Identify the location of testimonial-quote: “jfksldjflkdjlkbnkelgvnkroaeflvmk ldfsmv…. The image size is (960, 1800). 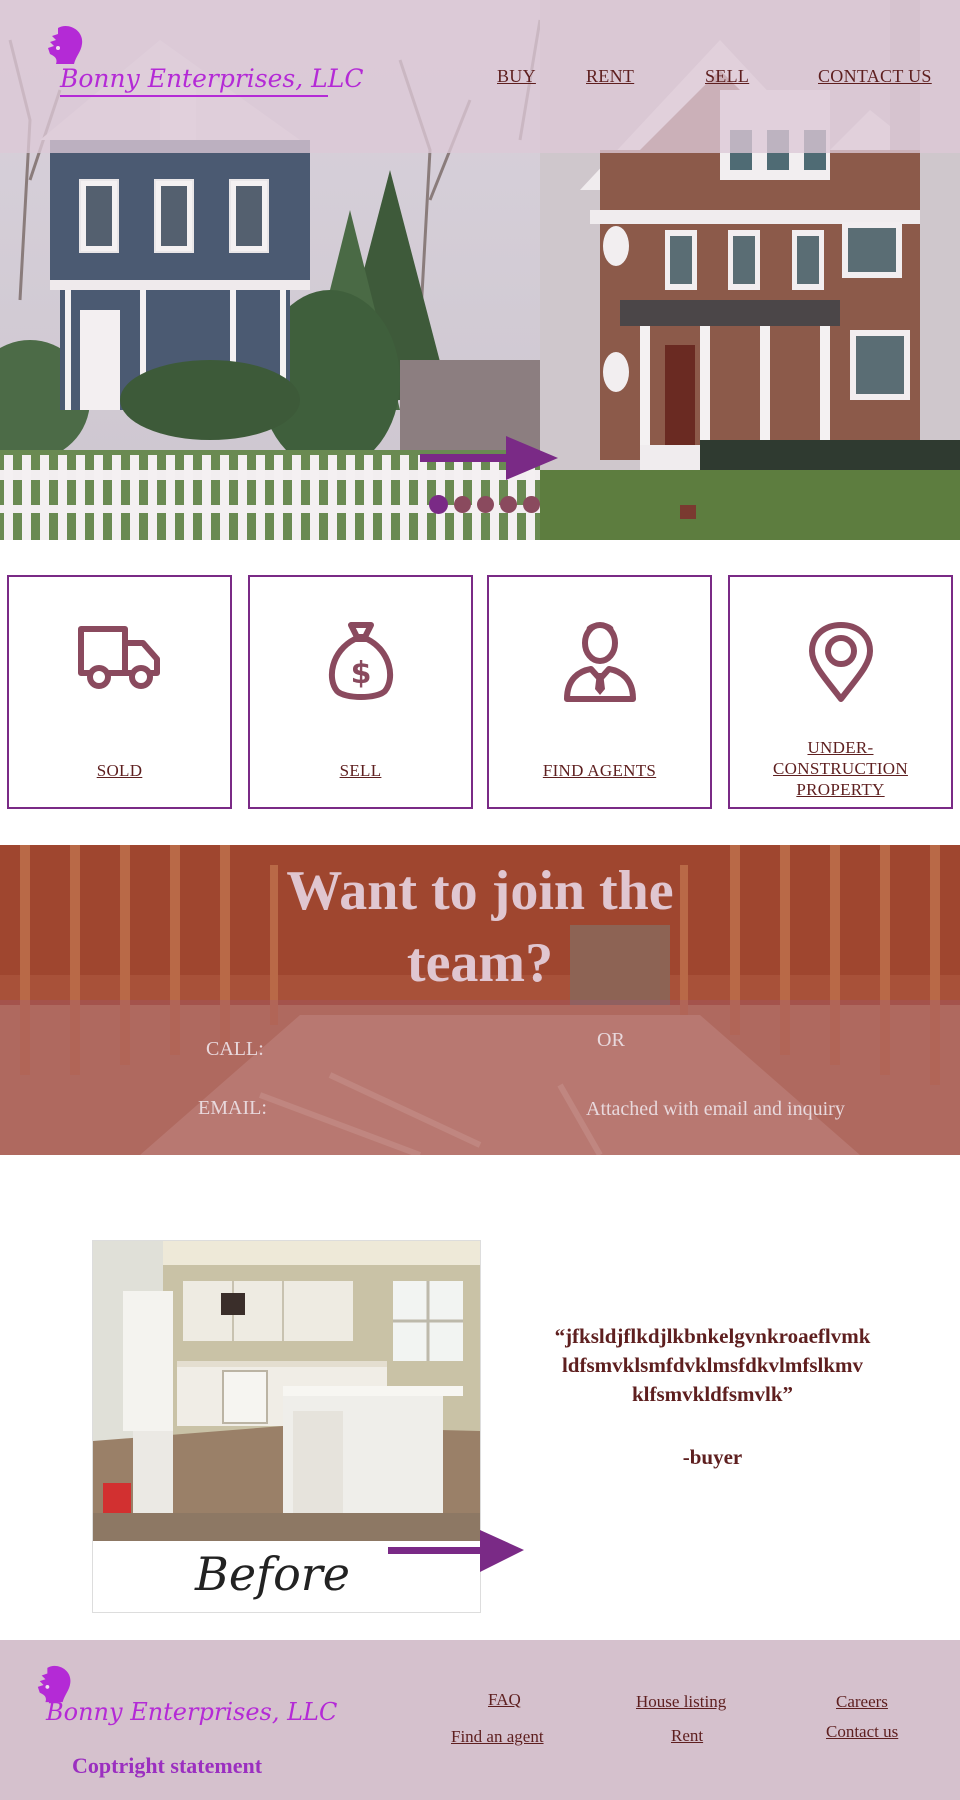
(712, 1365).